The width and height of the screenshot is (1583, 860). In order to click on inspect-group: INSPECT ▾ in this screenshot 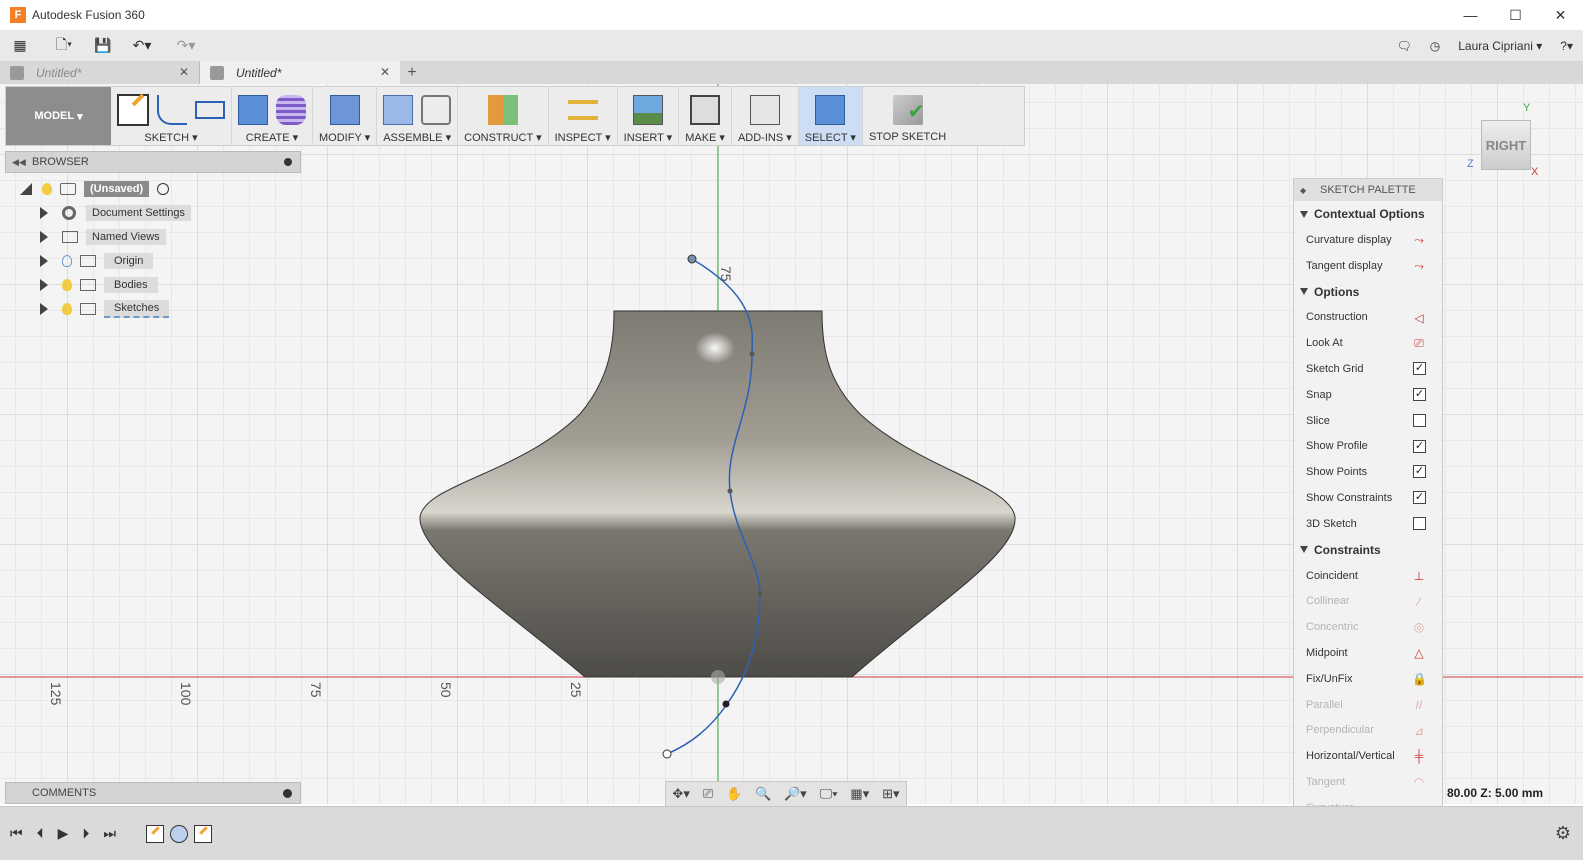, I will do `click(583, 116)`.